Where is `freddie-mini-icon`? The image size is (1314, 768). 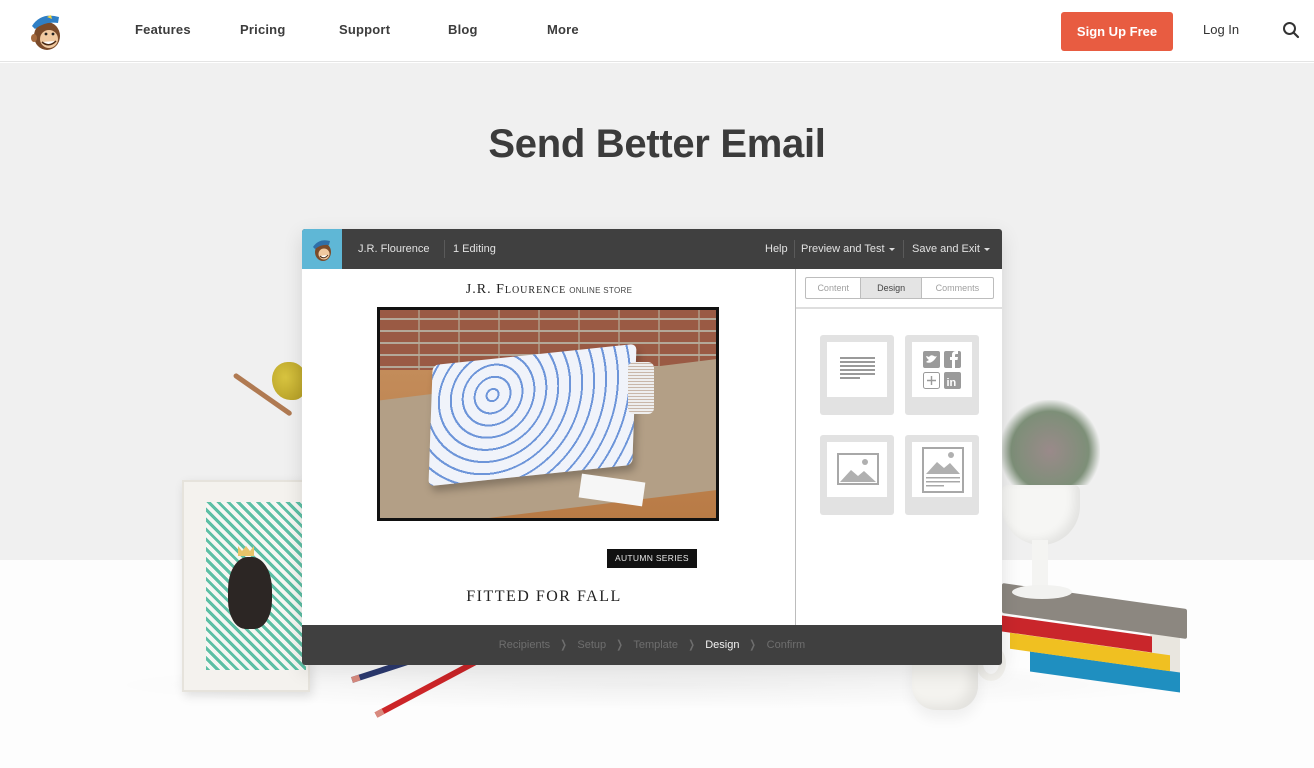 freddie-mini-icon is located at coordinates (322, 250).